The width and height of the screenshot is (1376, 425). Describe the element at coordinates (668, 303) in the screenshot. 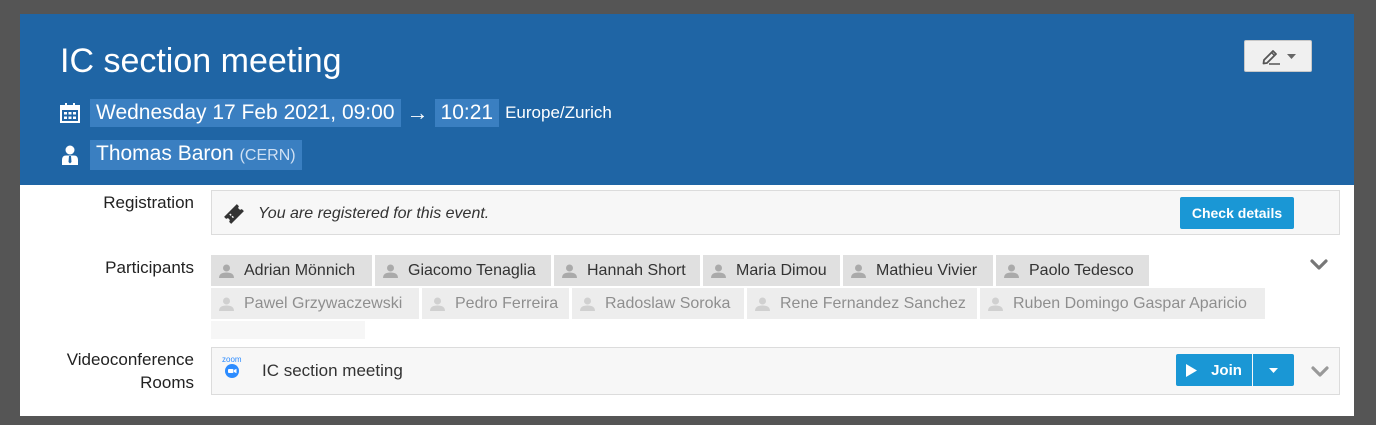

I see `participant-name: Radoslaw Soroka` at that location.